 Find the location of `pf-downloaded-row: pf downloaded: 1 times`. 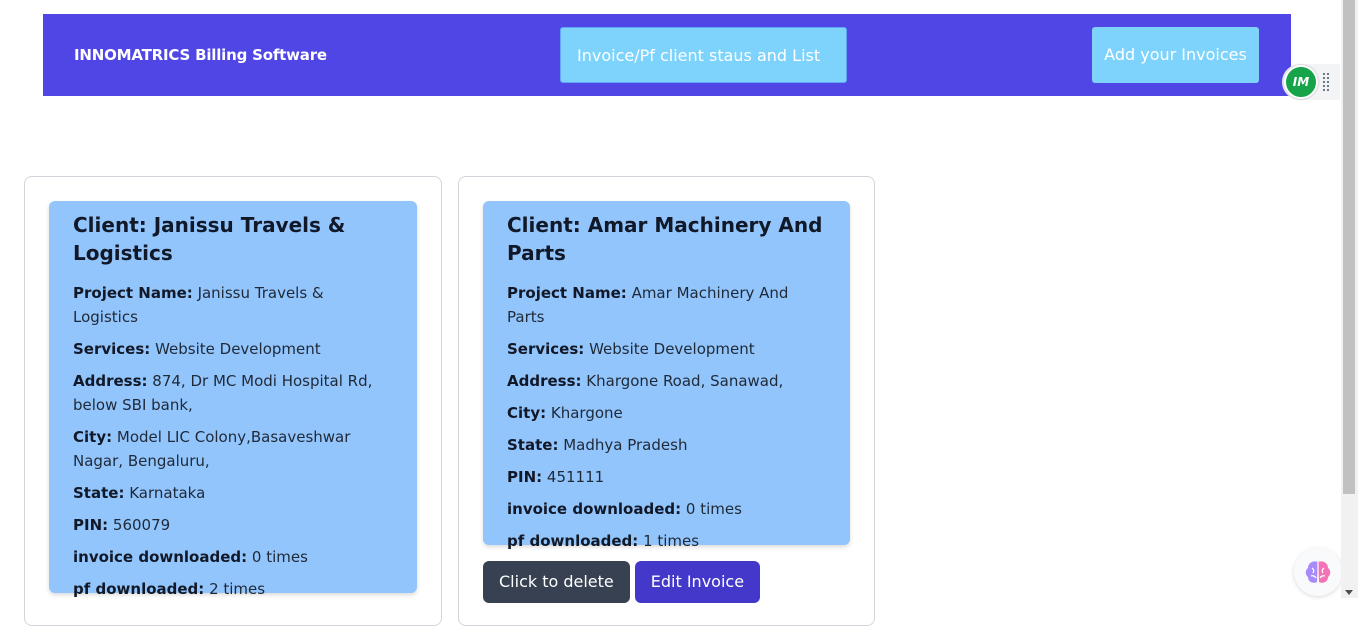

pf-downloaded-row: pf downloaded: 1 times is located at coordinates (666, 541).